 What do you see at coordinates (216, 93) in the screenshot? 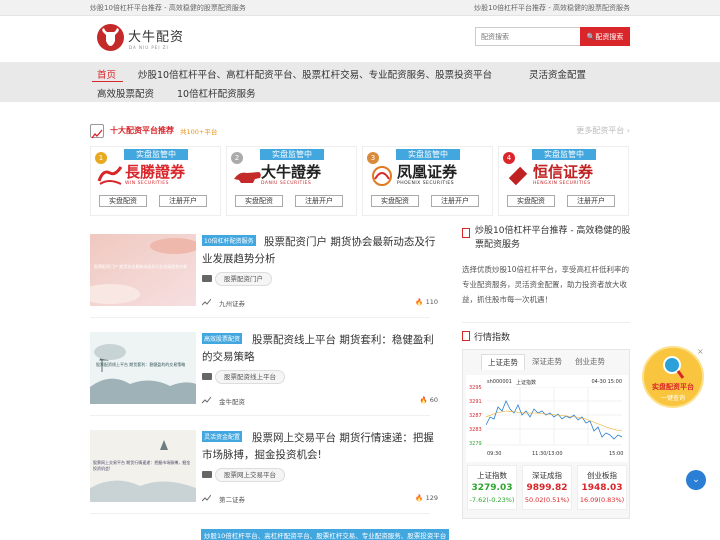
I see `nav-item-10x-leverage: 10倍杠杆配资服务` at bounding box center [216, 93].